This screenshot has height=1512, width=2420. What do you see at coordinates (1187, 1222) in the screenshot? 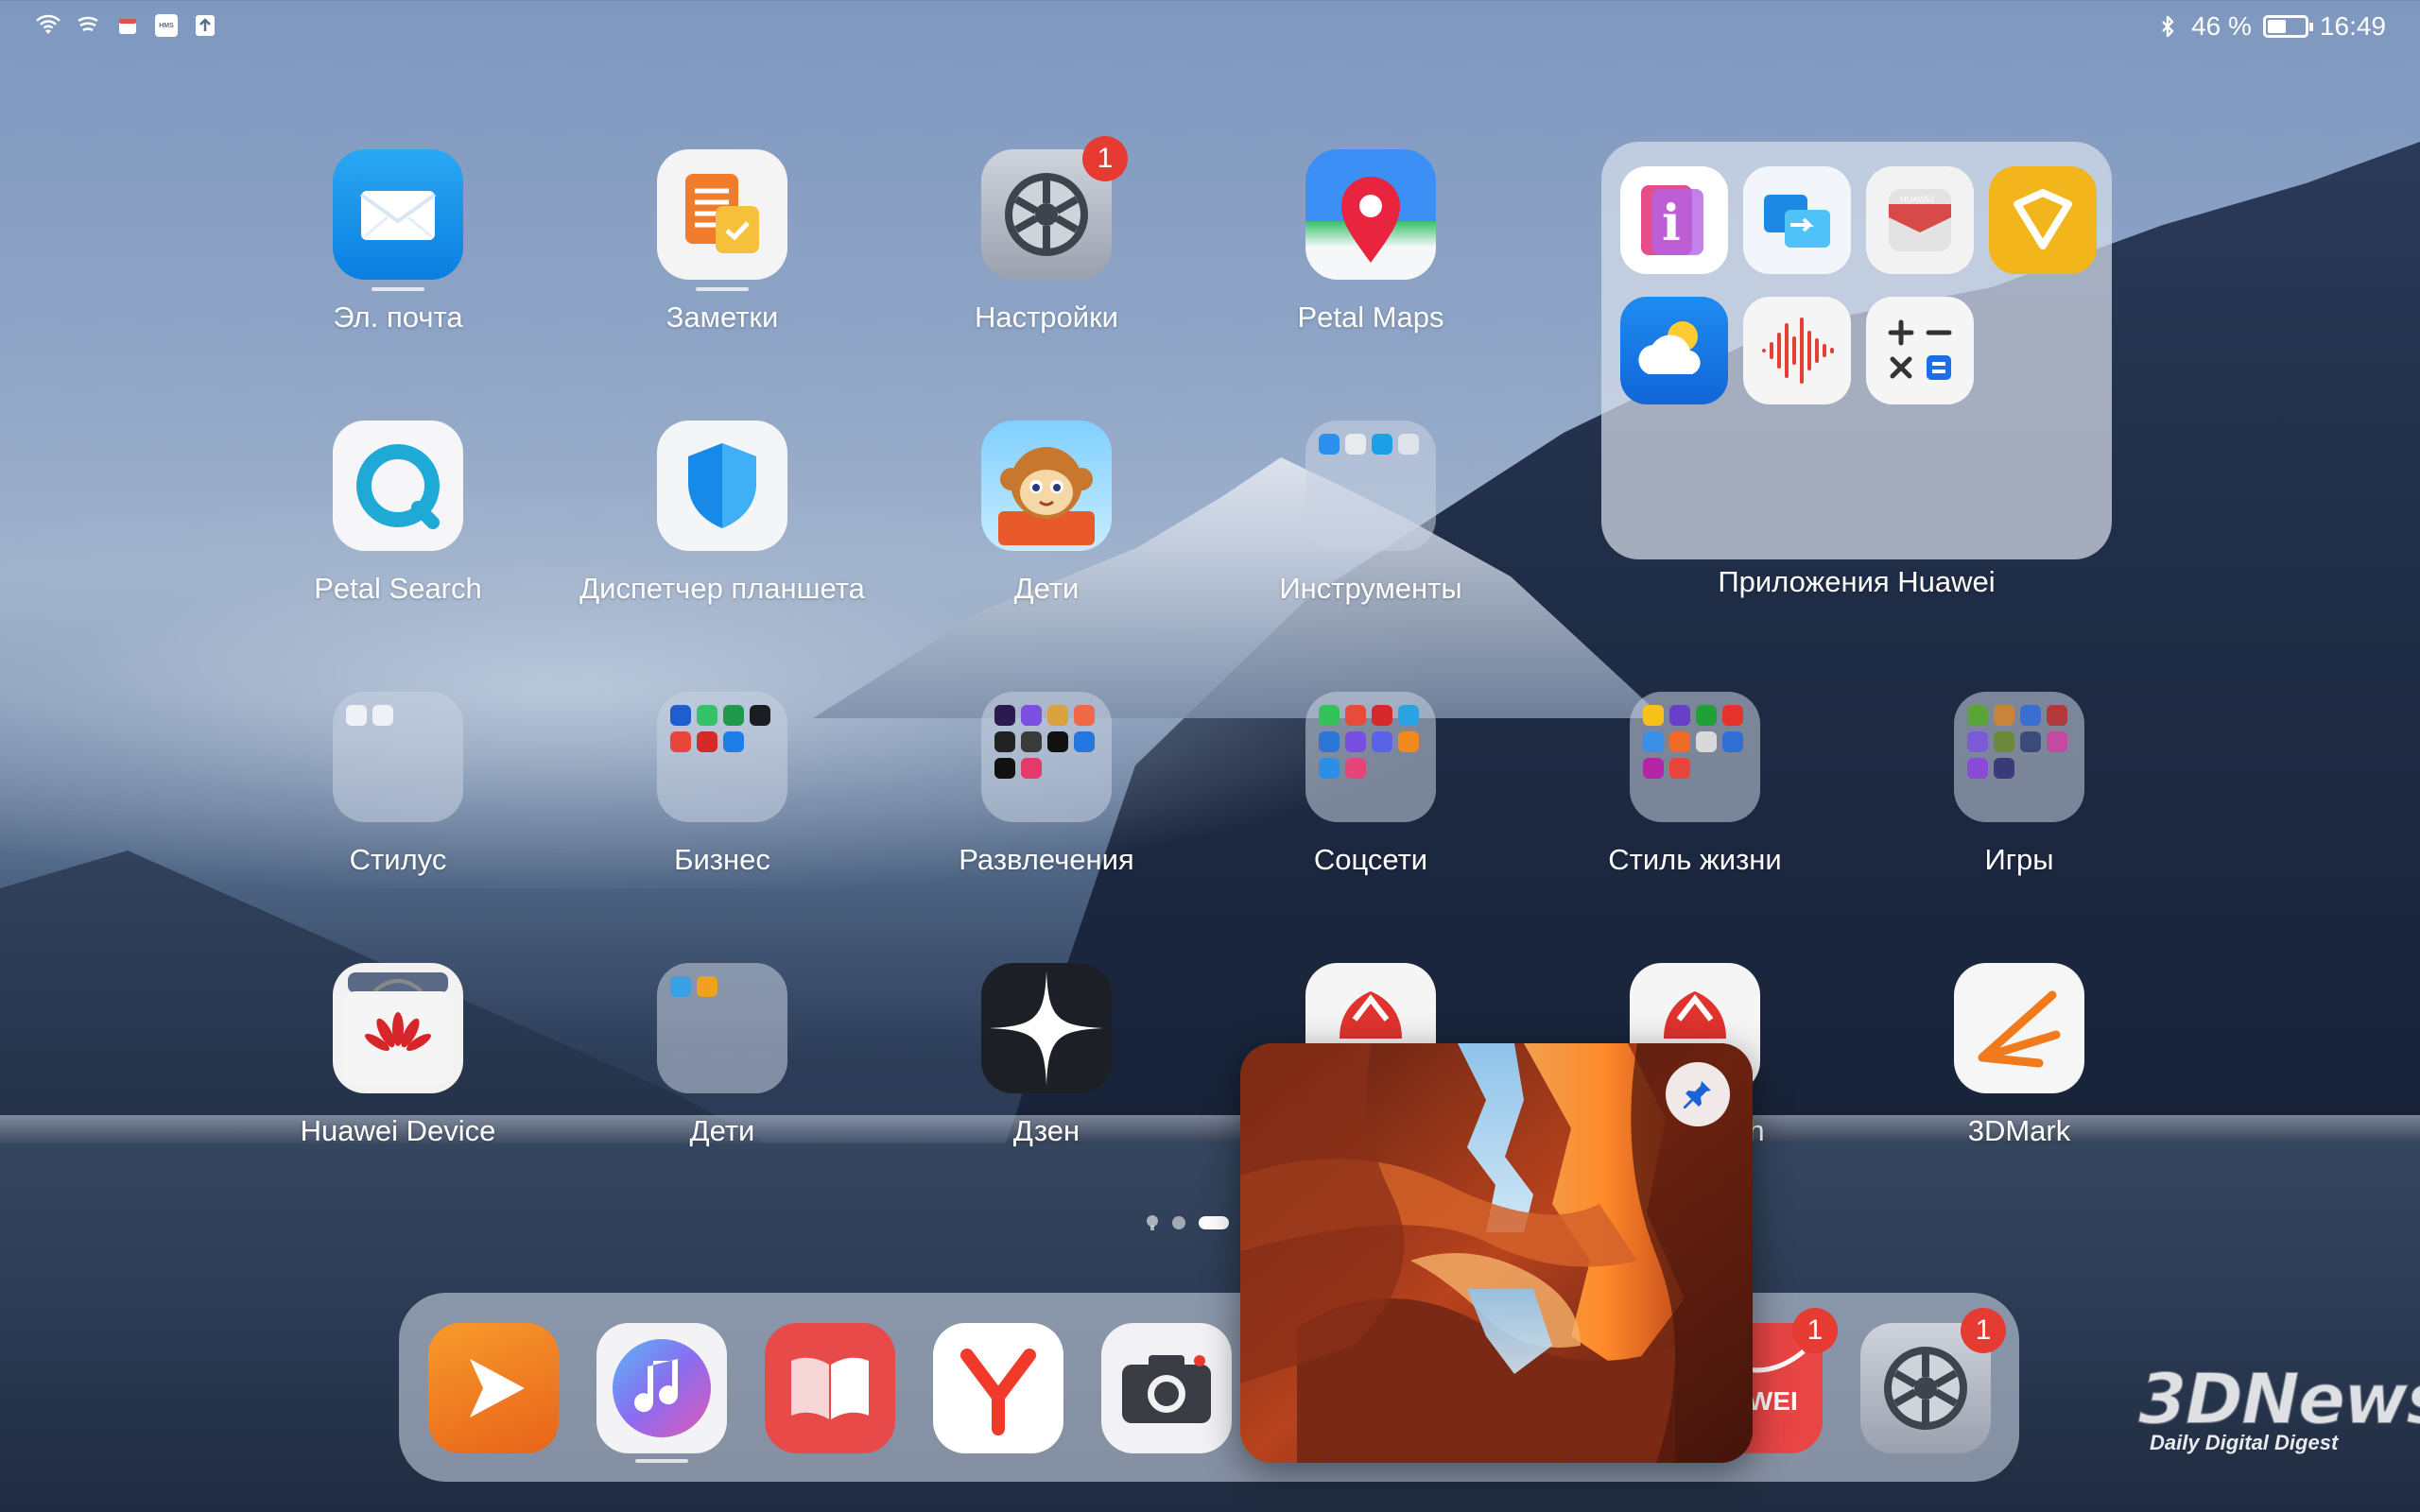
I see `page-indicator` at bounding box center [1187, 1222].